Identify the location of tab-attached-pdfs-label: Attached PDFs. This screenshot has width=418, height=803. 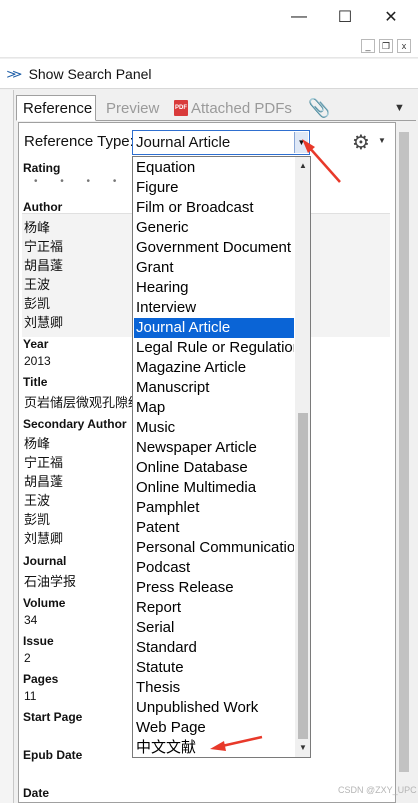
(241, 108).